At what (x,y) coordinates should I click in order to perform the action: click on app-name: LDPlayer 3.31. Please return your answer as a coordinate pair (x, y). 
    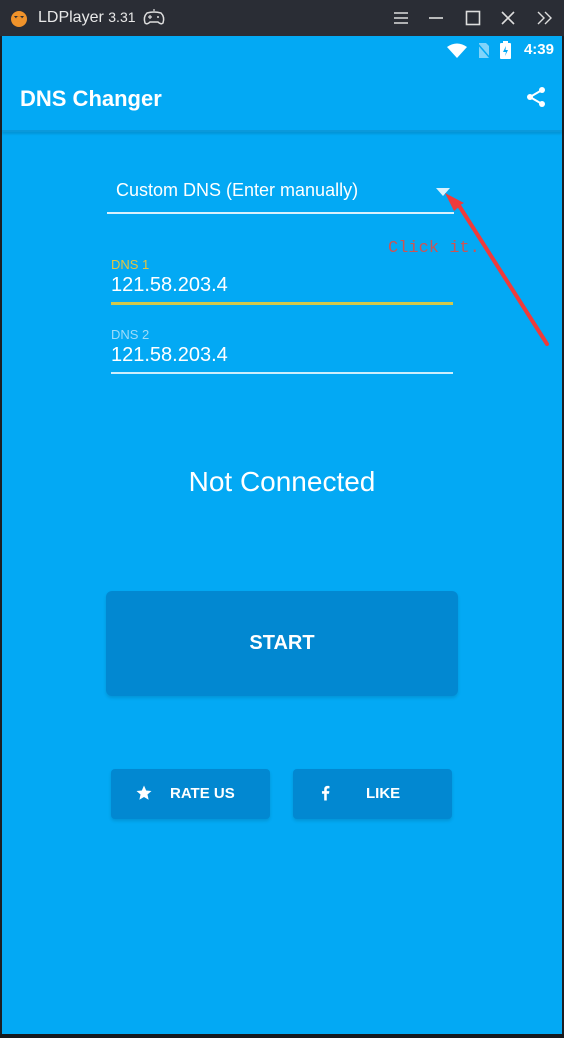
    Looking at the image, I should click on (87, 18).